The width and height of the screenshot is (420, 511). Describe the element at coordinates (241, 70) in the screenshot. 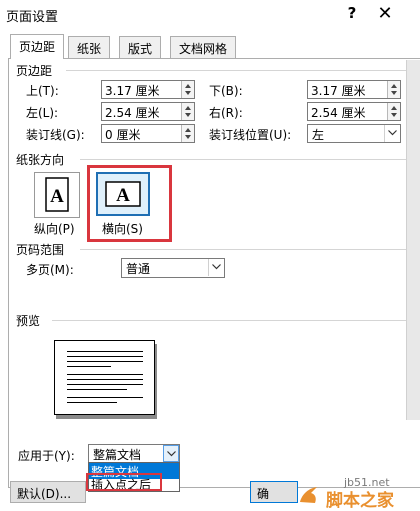

I see `margins-group-divider` at that location.